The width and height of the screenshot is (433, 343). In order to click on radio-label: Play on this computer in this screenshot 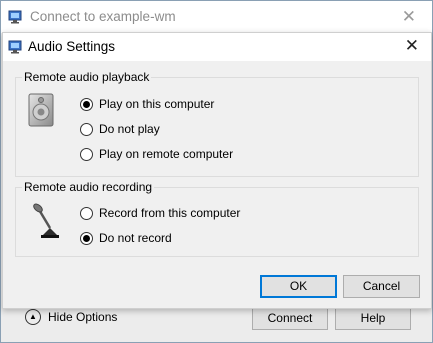, I will do `click(157, 104)`.